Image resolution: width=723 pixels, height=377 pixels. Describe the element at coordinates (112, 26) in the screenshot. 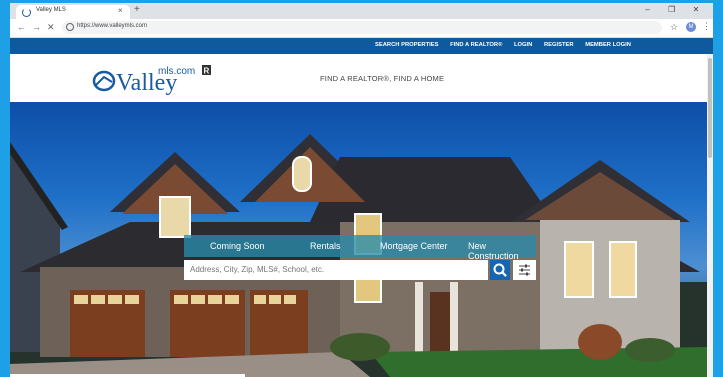

I see `url-text: https://www.valleymls.com` at that location.